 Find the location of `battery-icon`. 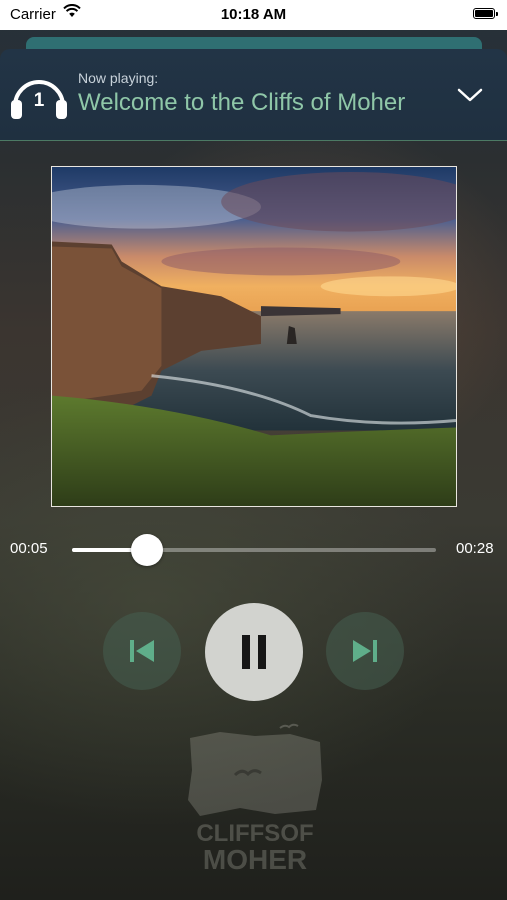

battery-icon is located at coordinates (485, 13).